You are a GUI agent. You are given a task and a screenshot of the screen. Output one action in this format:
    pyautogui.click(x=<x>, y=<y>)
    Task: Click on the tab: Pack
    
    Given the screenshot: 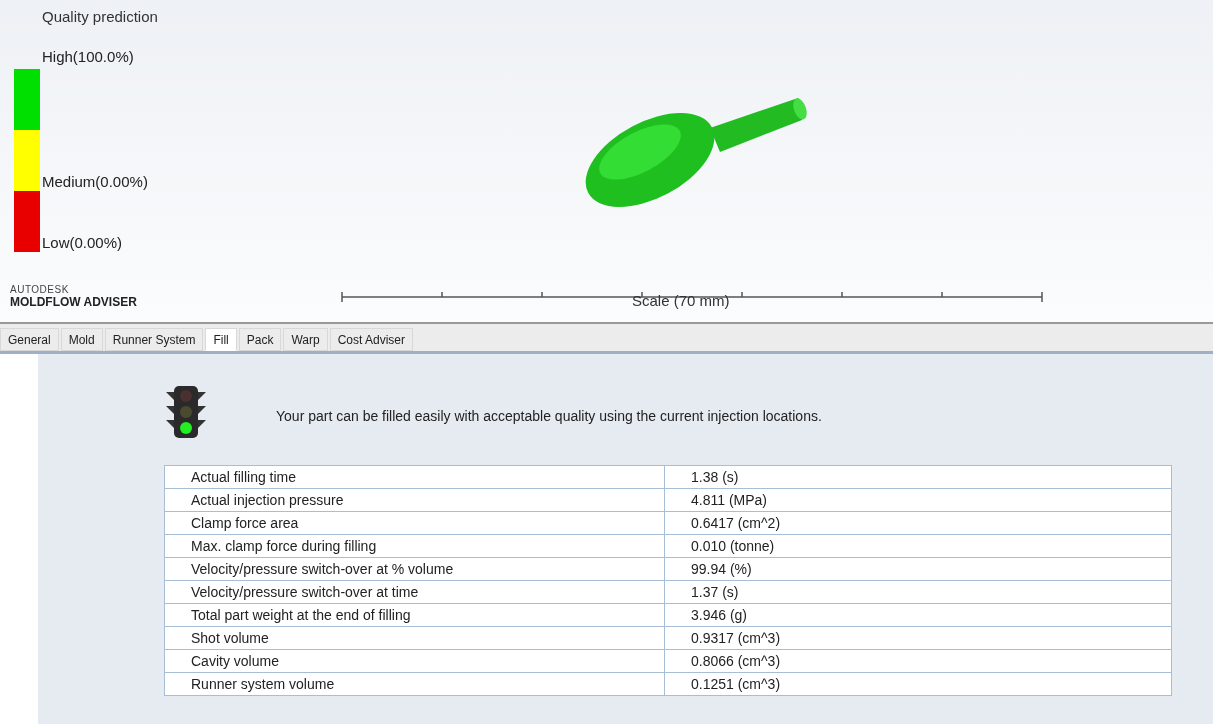 What is the action you would take?
    pyautogui.click(x=260, y=339)
    